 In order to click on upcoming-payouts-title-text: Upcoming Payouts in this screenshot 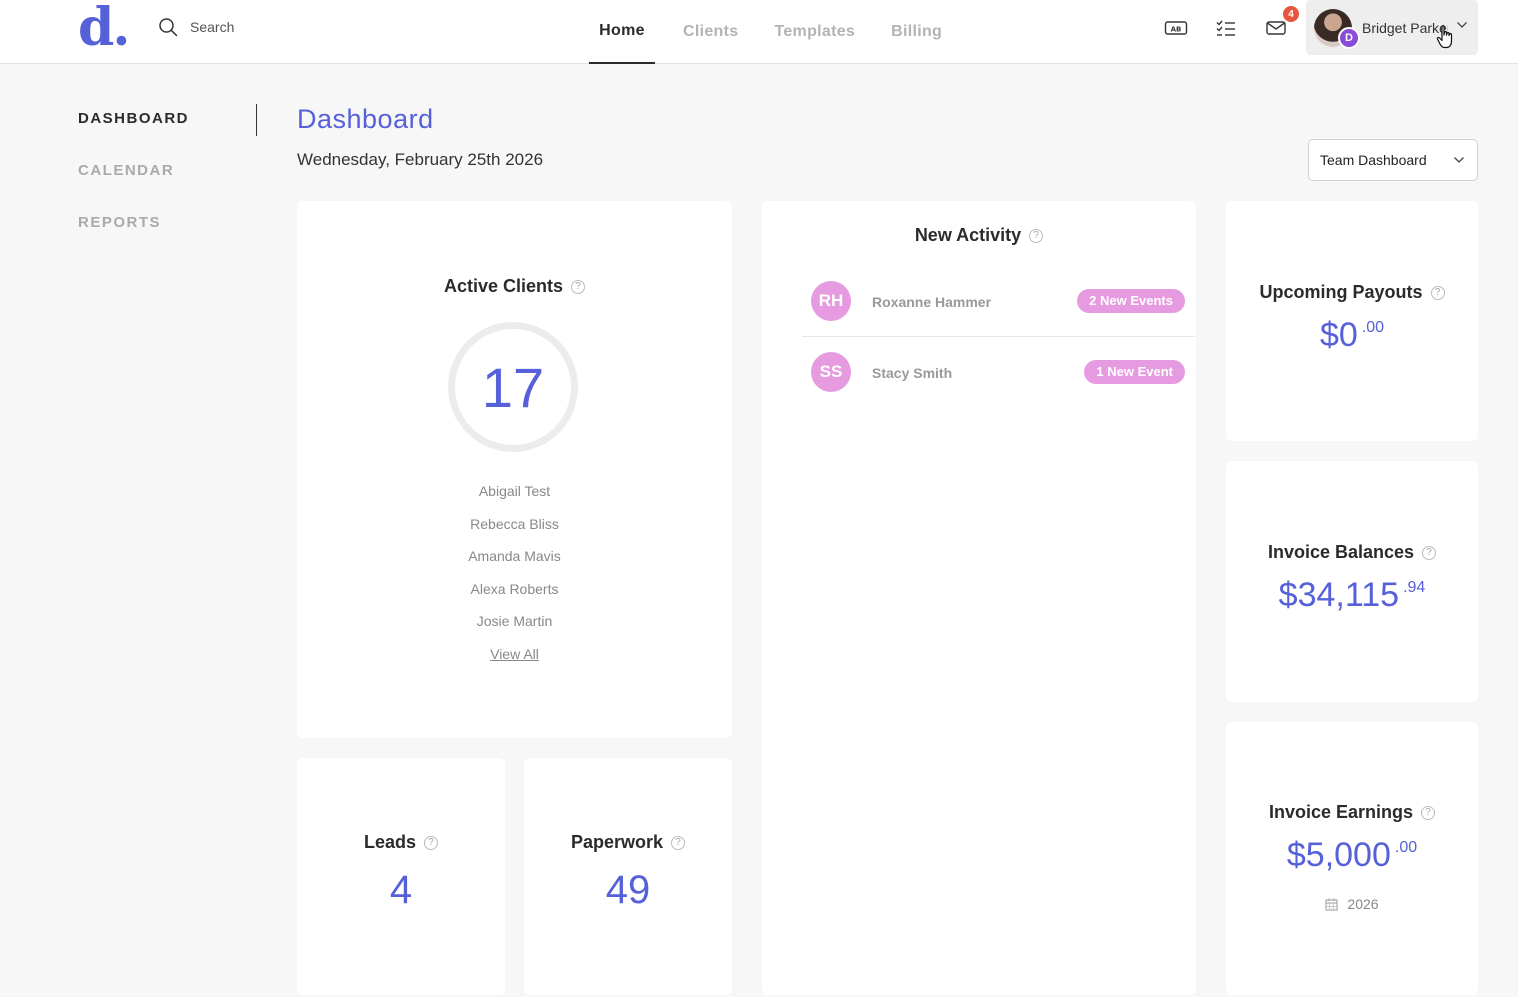, I will do `click(1341, 292)`.